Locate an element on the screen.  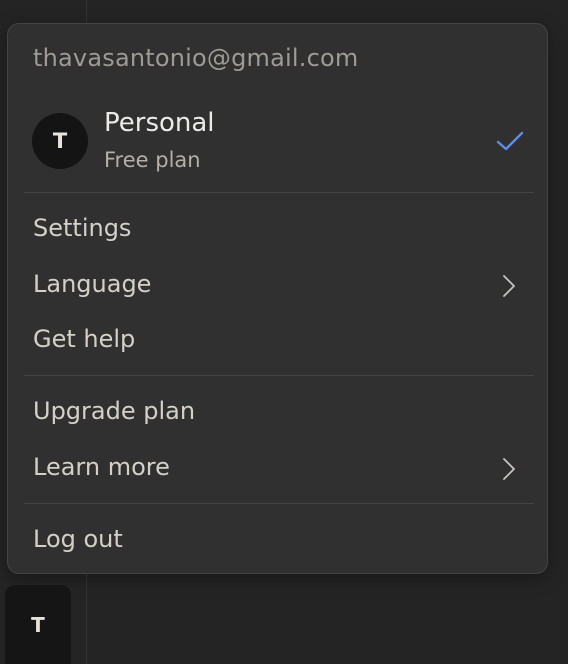
account-email: thavasantonio@gmail.com is located at coordinates (196, 58).